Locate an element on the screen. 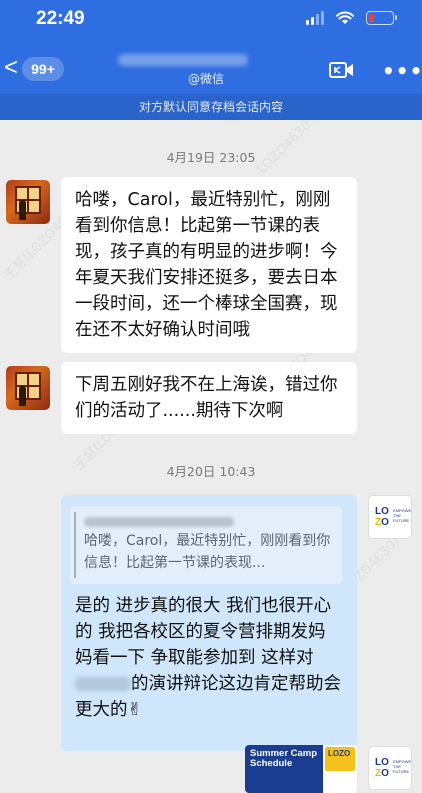 This screenshot has width=422, height=793. nav-bar: < 99+ @微信 ••• is located at coordinates (211, 70).